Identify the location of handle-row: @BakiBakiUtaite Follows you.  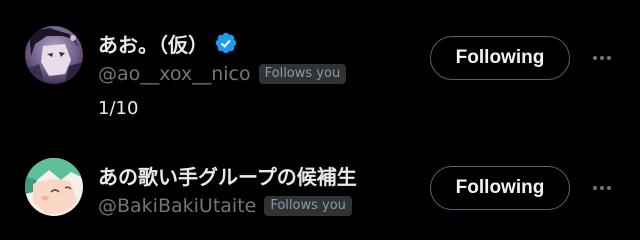
(225, 206).